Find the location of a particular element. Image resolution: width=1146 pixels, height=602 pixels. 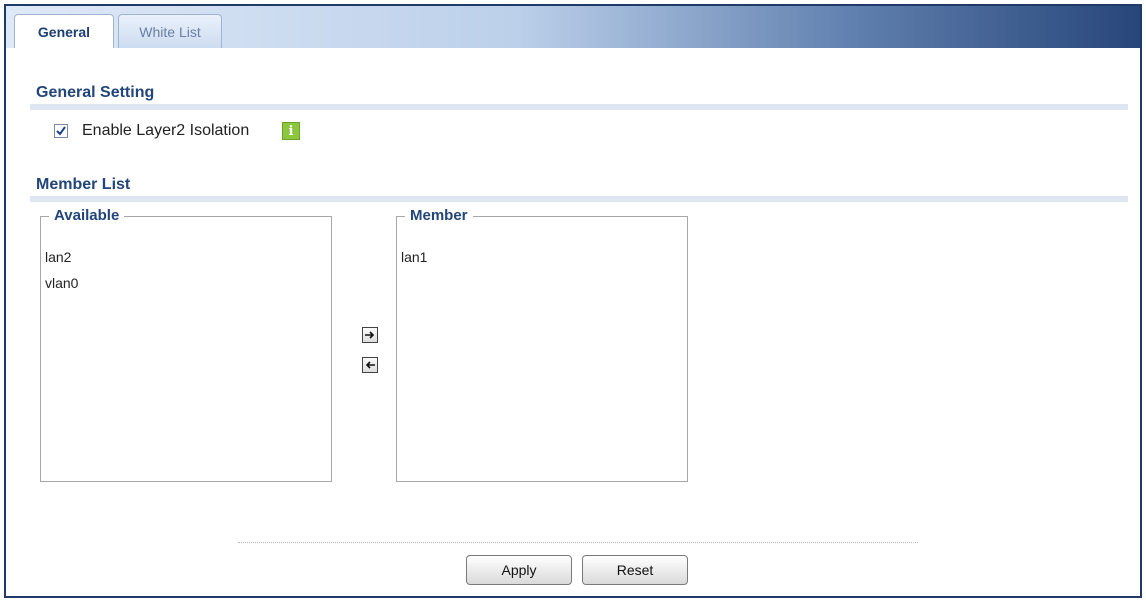

arrow-right-icon is located at coordinates (370, 335).